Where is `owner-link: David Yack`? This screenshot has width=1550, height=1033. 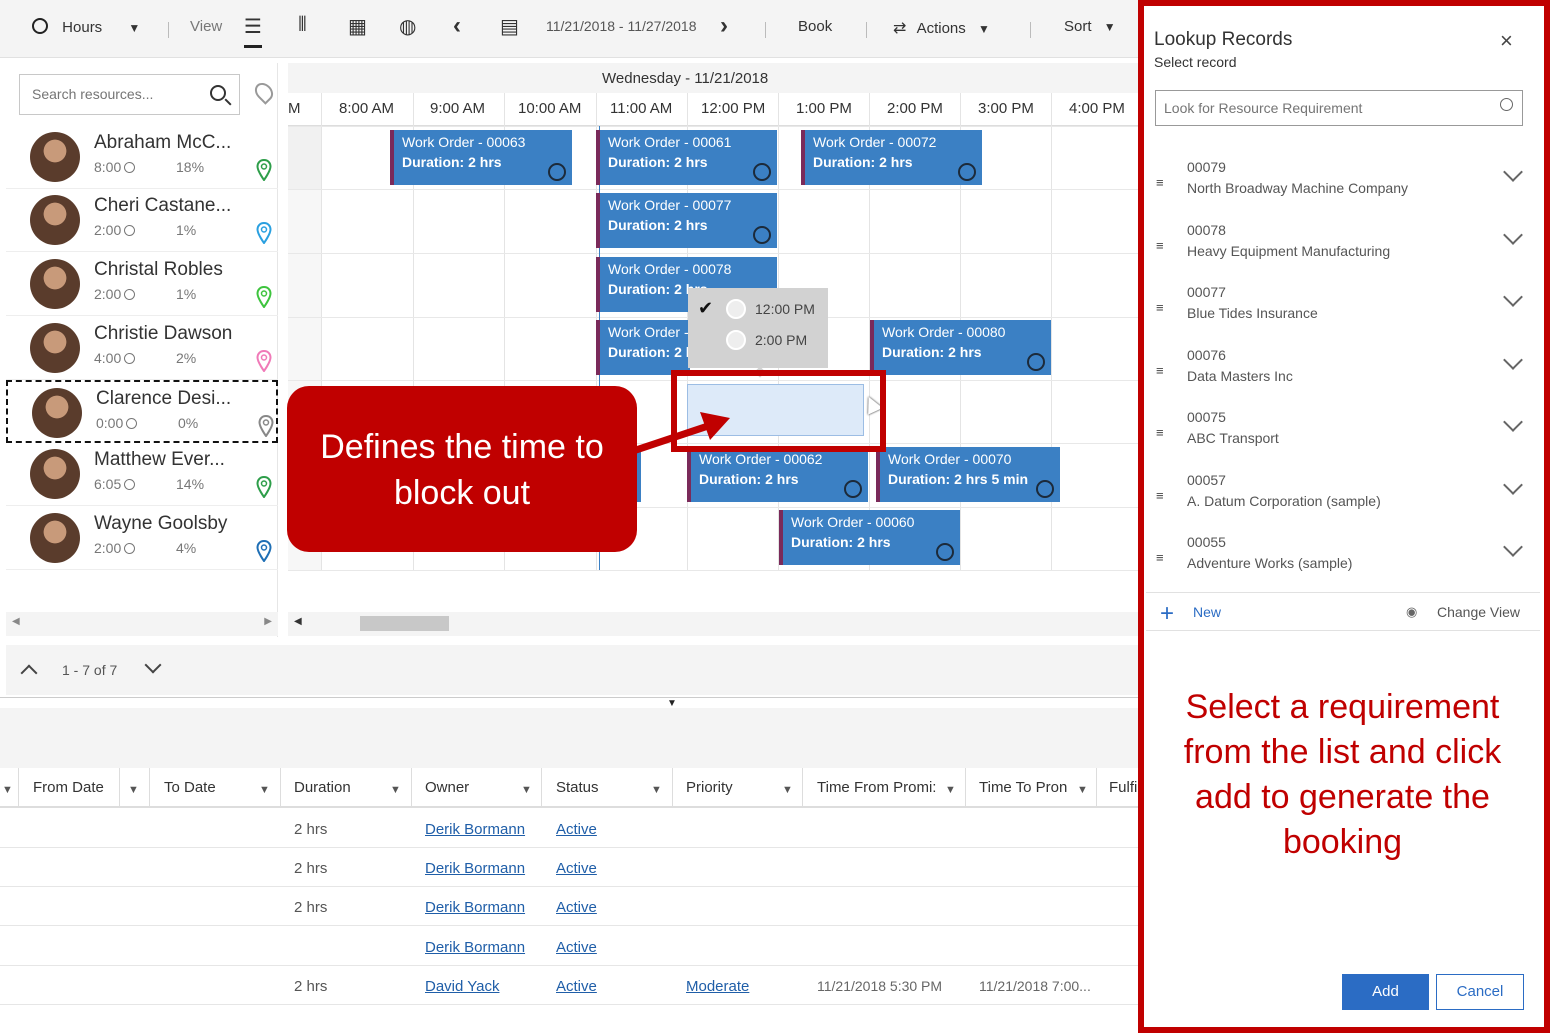
owner-link: David Yack is located at coordinates (462, 986).